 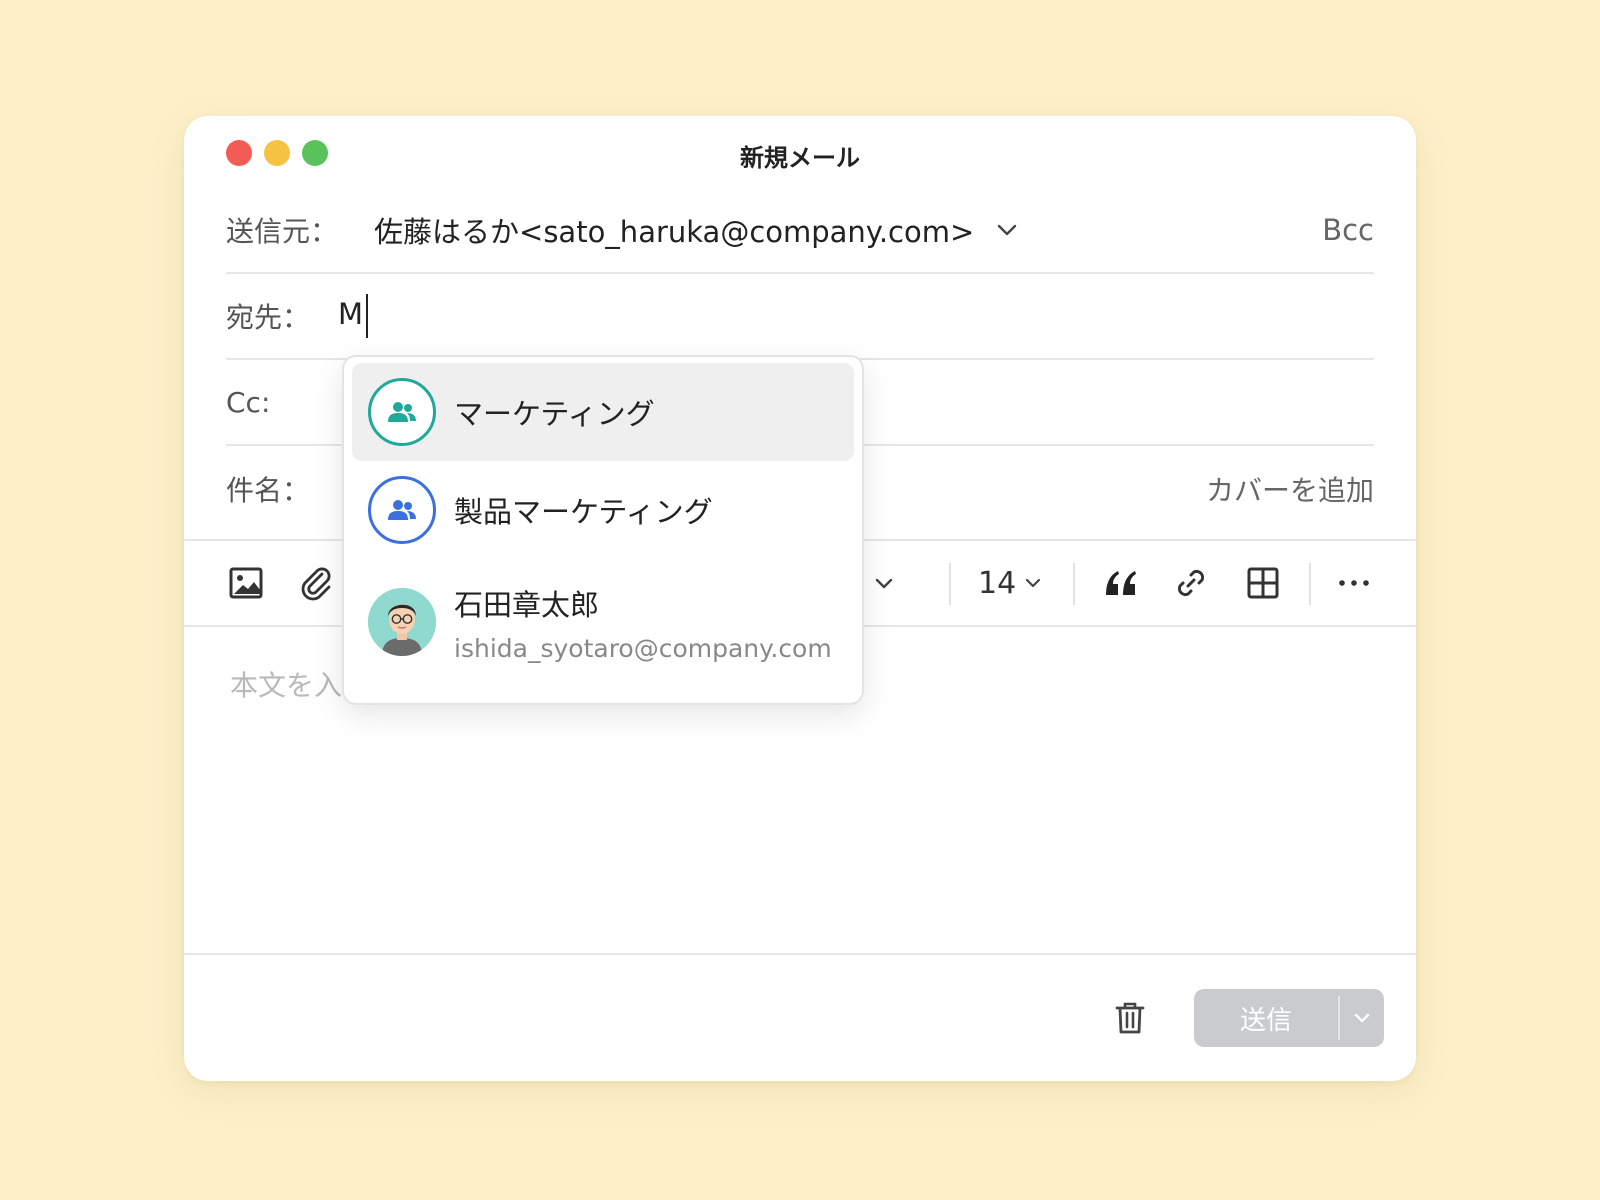 I want to click on text-cursor, so click(x=367, y=316).